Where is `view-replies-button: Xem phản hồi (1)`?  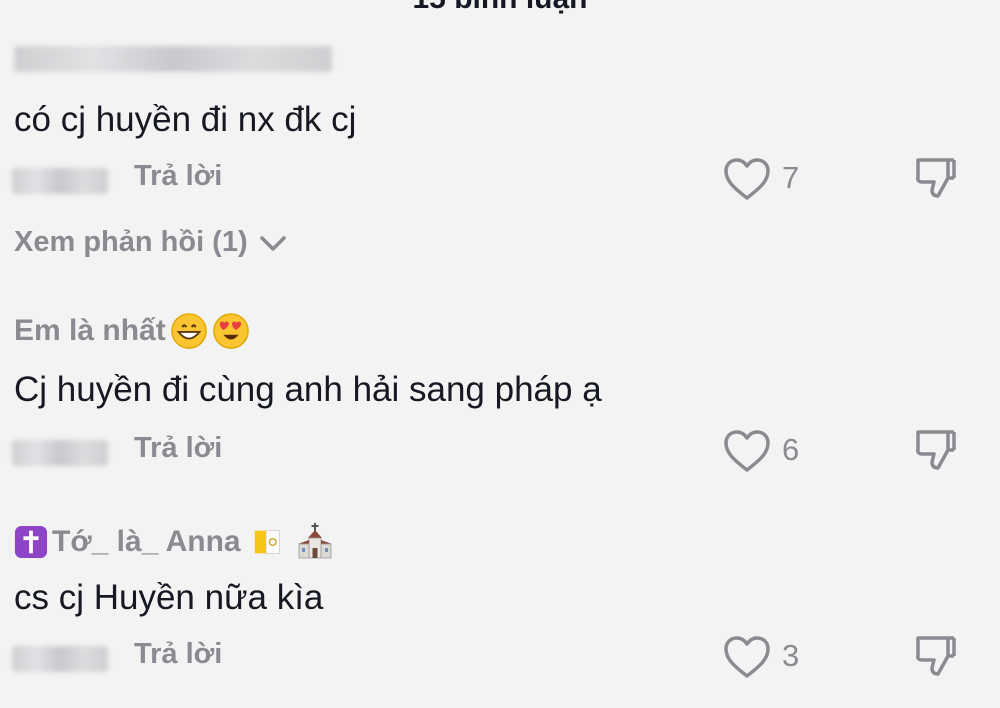
view-replies-button: Xem phản hồi (1) is located at coordinates (151, 242).